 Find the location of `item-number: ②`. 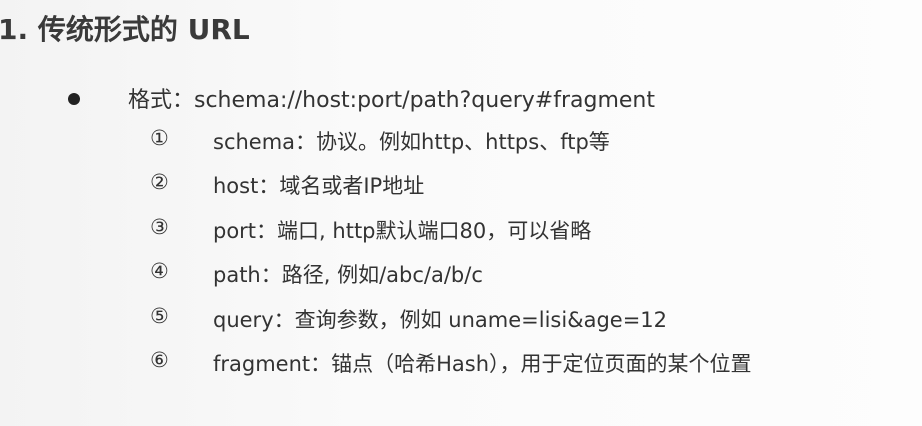

item-number: ② is located at coordinates (159, 182).